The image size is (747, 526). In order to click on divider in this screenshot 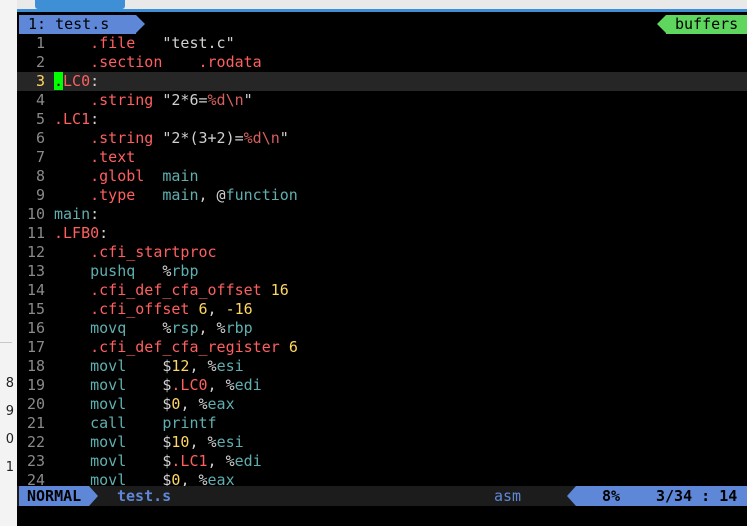, I will do `click(6, 342)`.